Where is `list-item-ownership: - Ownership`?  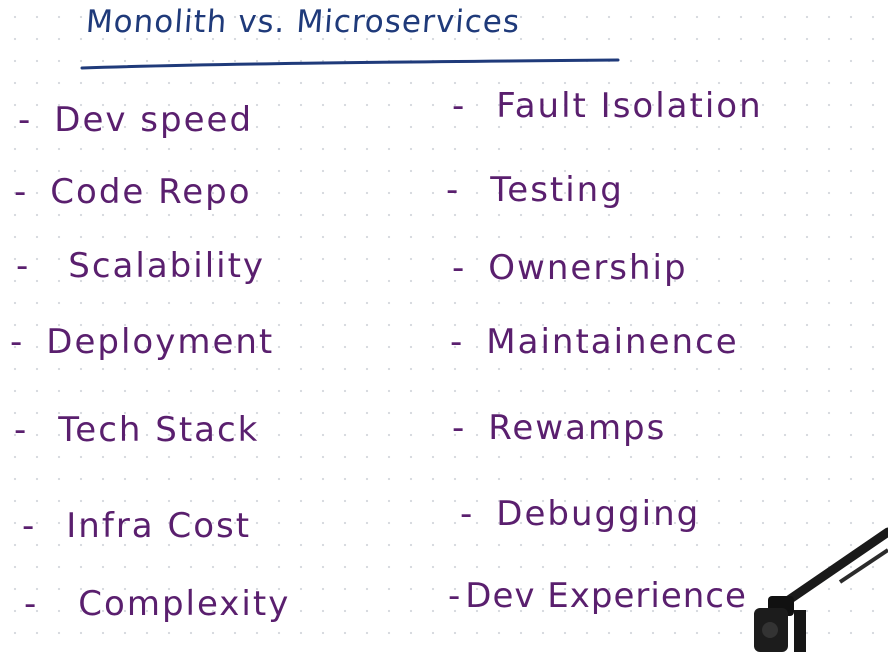 list-item-ownership: - Ownership is located at coordinates (570, 268).